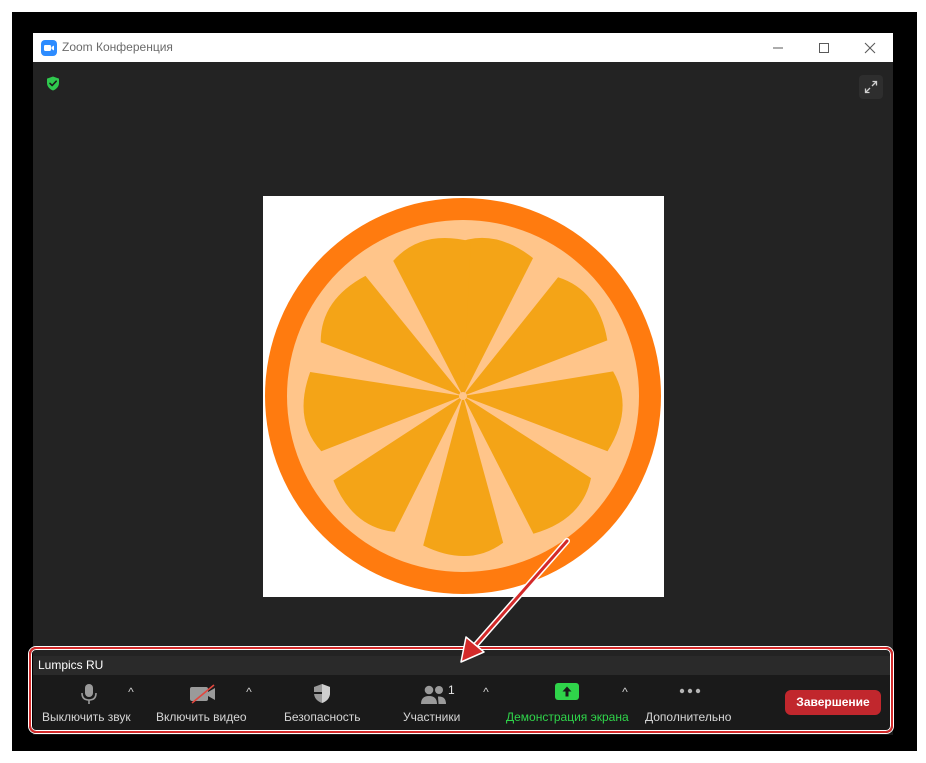 The height and width of the screenshot is (763, 926). I want to click on fullscreen-button, so click(871, 87).